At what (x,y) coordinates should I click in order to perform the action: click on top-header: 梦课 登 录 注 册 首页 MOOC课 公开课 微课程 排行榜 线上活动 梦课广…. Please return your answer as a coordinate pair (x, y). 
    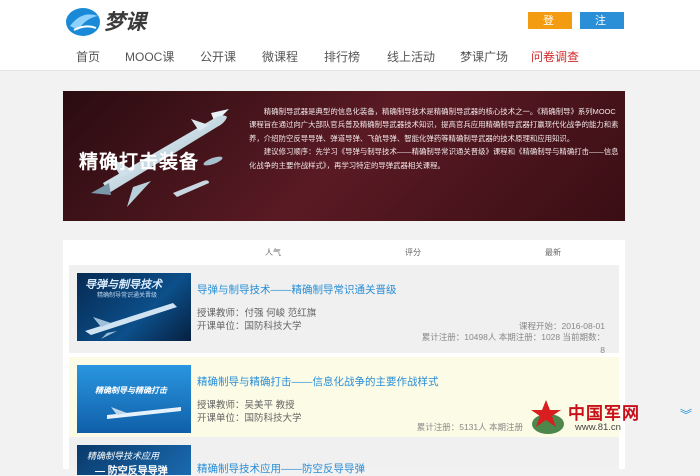
    Looking at the image, I should click on (350, 35).